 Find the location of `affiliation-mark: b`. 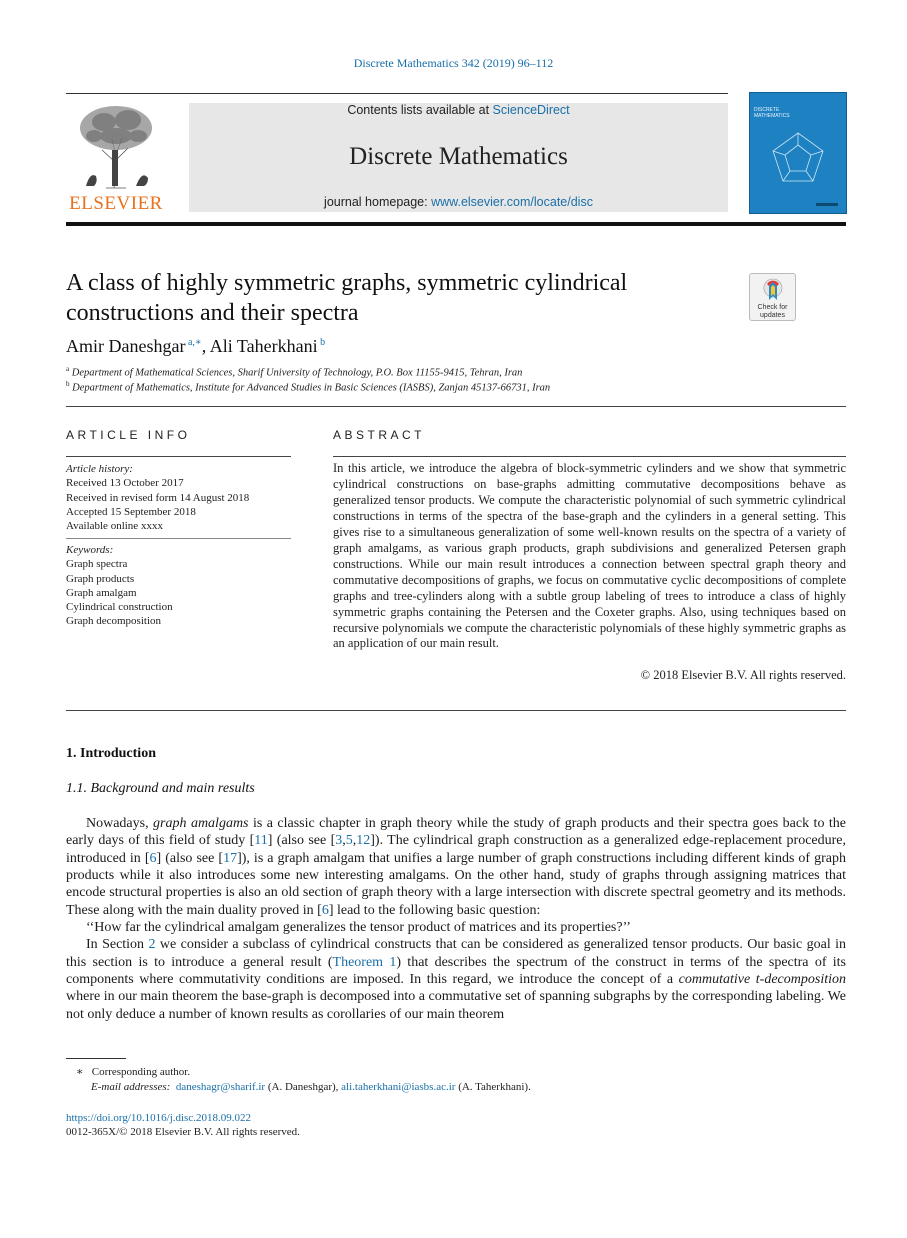

affiliation-mark: b is located at coordinates (68, 384).